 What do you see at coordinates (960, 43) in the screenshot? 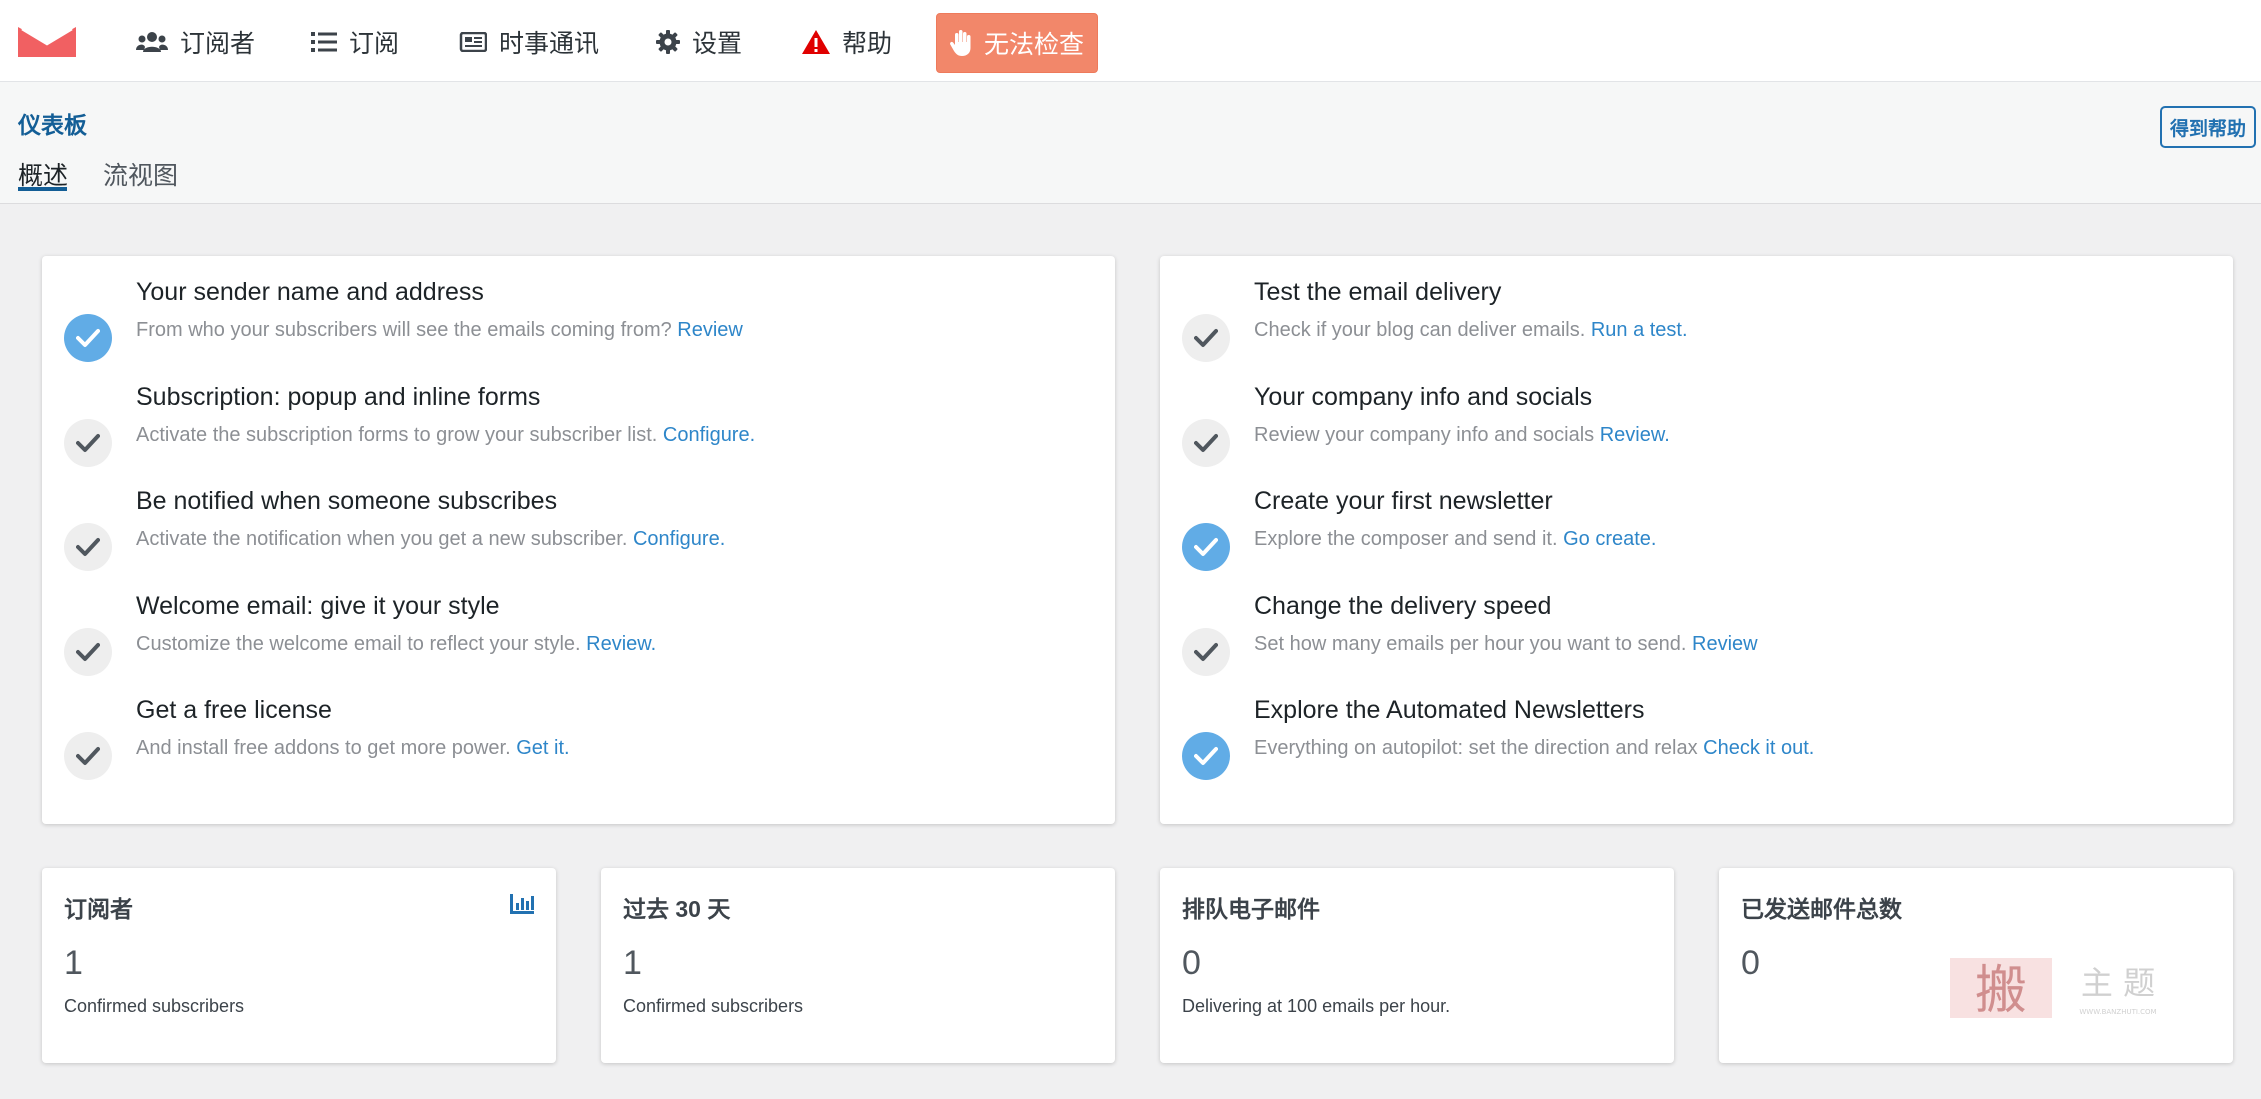
I see `hand-stop-icon` at bounding box center [960, 43].